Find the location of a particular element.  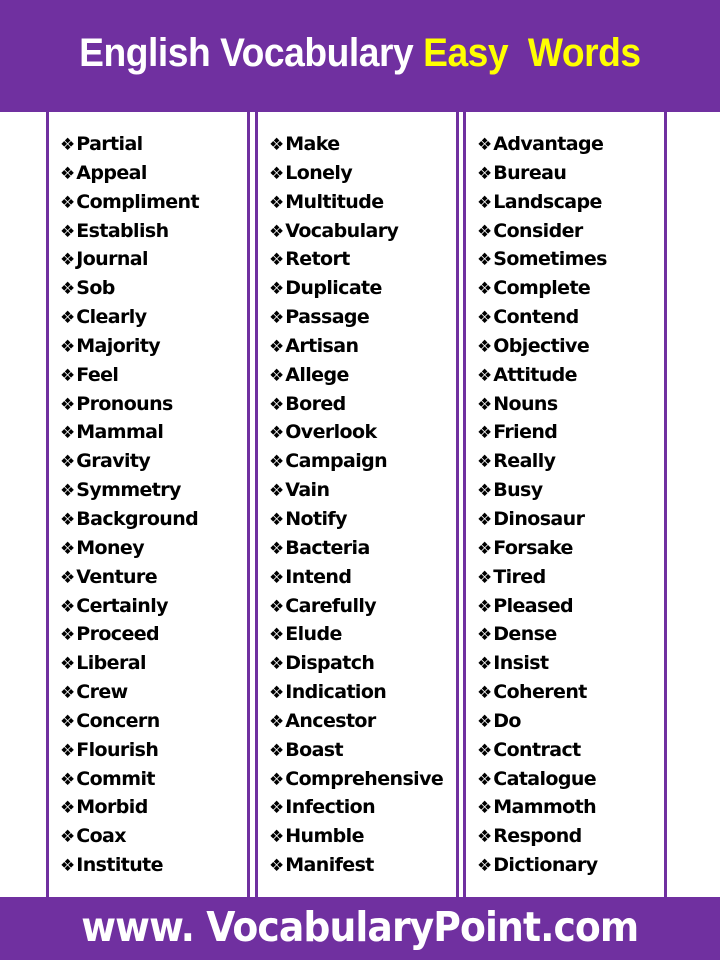

word-text: Do is located at coordinates (507, 720).